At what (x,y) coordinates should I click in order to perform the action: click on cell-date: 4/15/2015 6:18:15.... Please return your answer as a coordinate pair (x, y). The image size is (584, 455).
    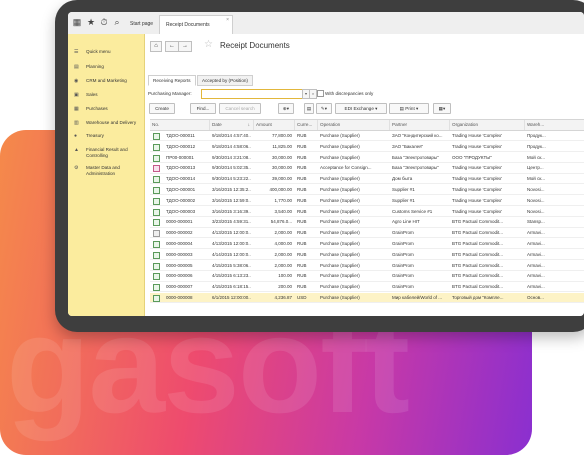
    Looking at the image, I should click on (231, 287).